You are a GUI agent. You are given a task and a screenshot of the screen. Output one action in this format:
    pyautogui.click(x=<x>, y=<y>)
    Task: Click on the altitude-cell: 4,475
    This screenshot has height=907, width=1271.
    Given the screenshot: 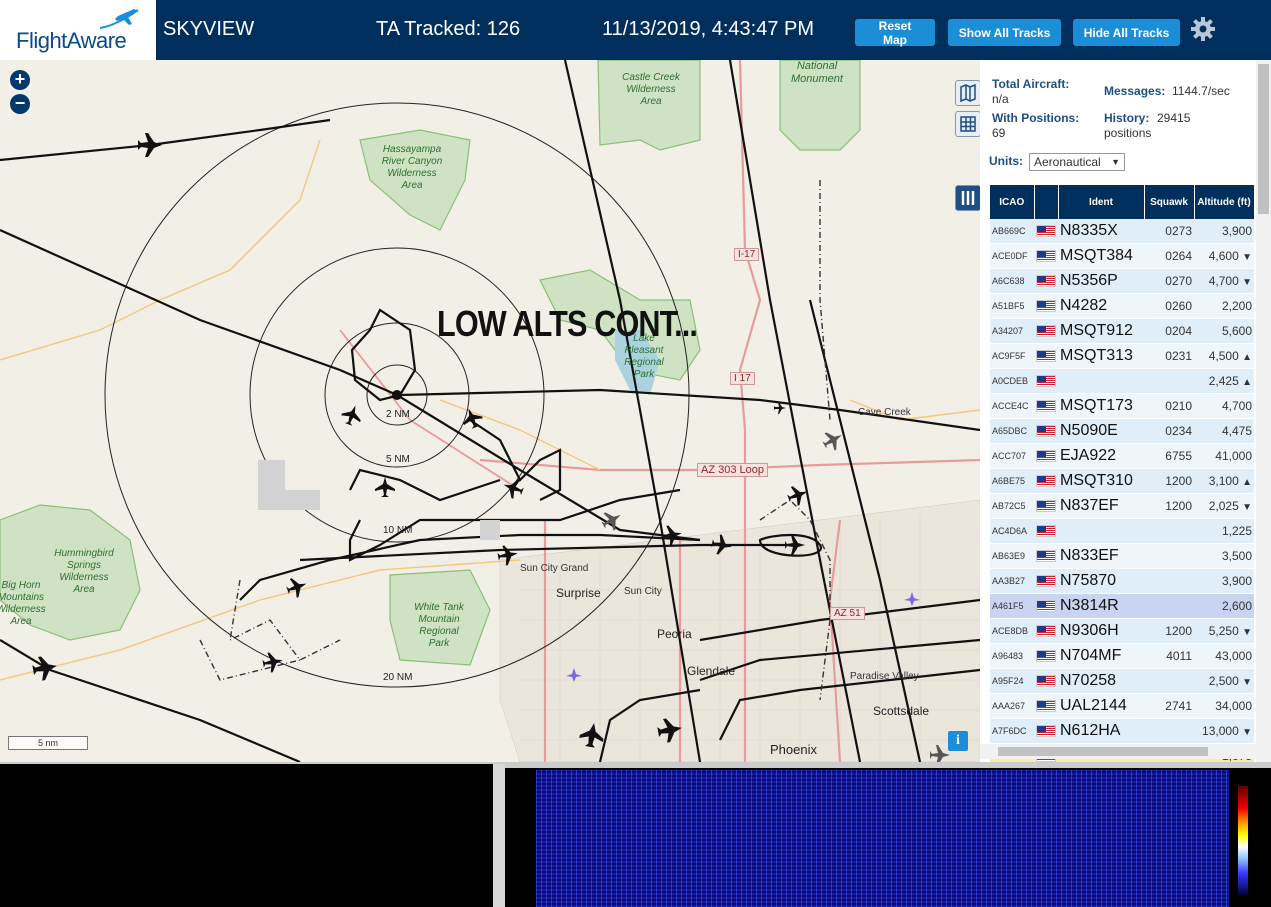 What is the action you would take?
    pyautogui.click(x=1224, y=431)
    